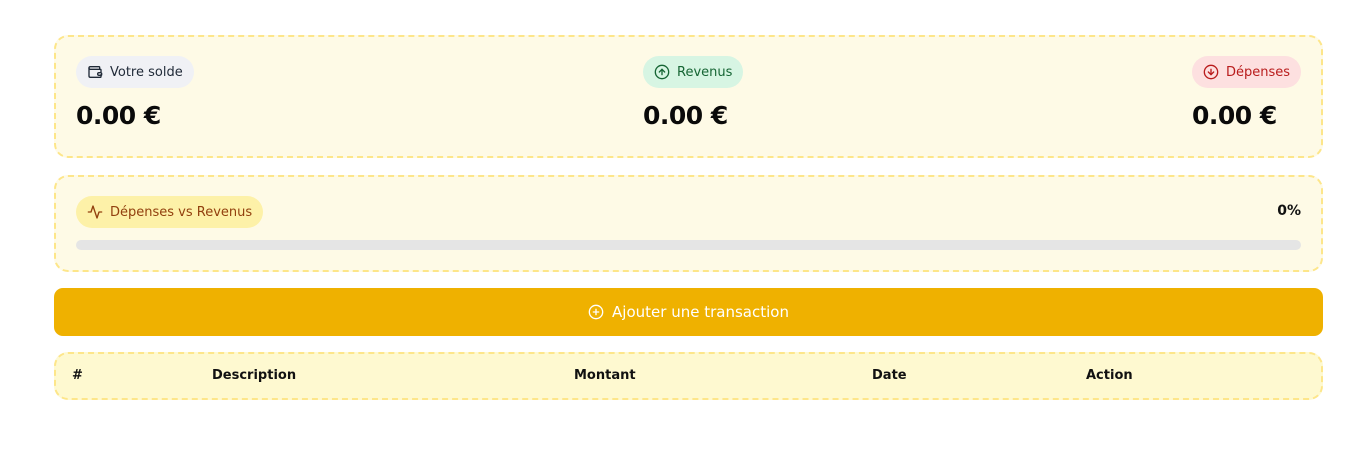 The image size is (1370, 451). Describe the element at coordinates (1258, 72) in the screenshot. I see `expenses-label: Dépenses` at that location.